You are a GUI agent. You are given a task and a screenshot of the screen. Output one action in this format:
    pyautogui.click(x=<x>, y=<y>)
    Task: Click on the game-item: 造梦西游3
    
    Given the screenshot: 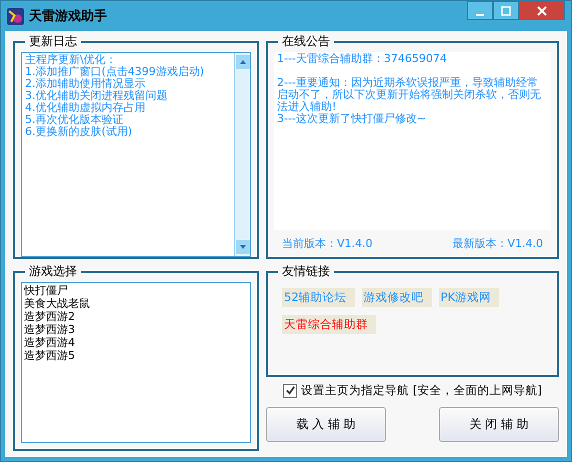 What is the action you would take?
    pyautogui.click(x=136, y=329)
    